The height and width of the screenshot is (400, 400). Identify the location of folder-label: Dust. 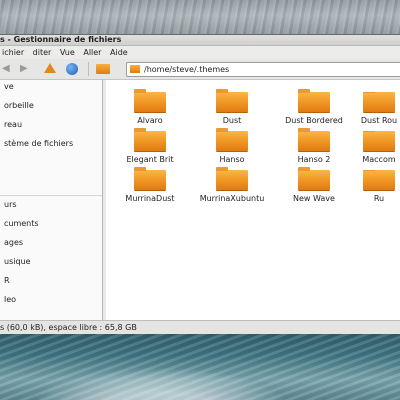
(232, 120).